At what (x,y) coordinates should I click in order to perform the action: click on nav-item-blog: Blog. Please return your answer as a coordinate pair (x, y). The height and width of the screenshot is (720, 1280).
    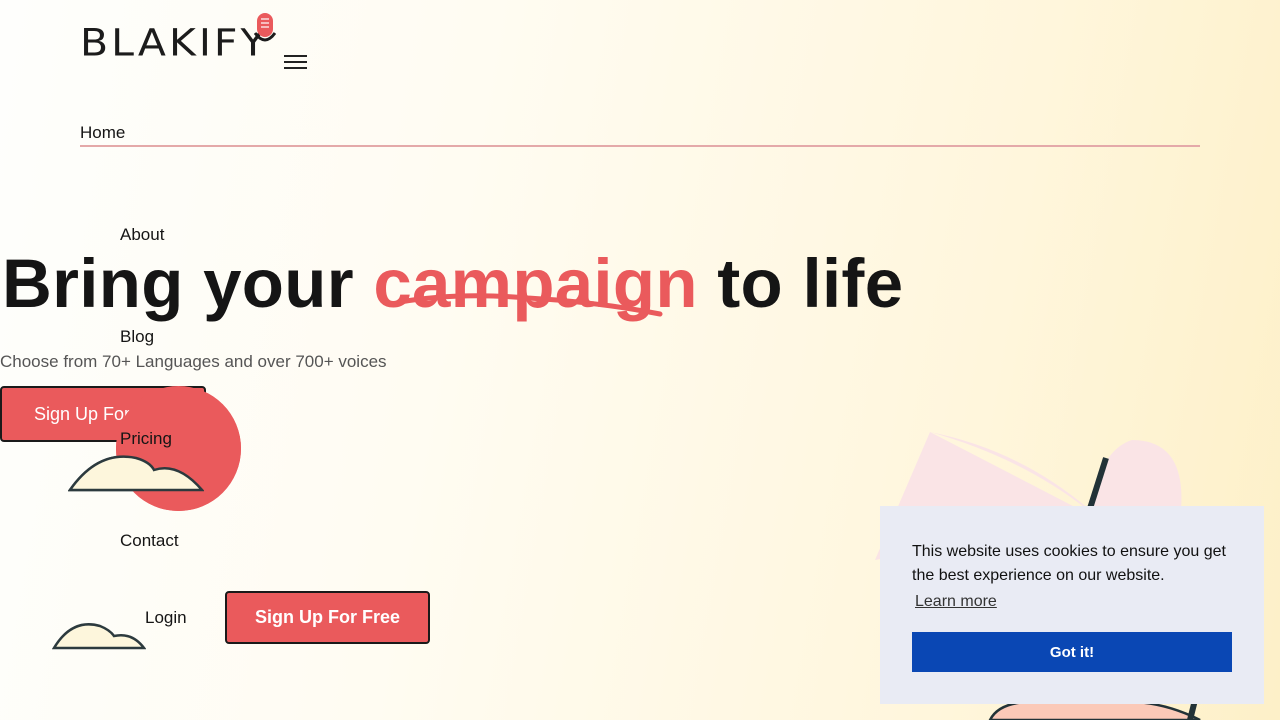
    Looking at the image, I should click on (137, 337).